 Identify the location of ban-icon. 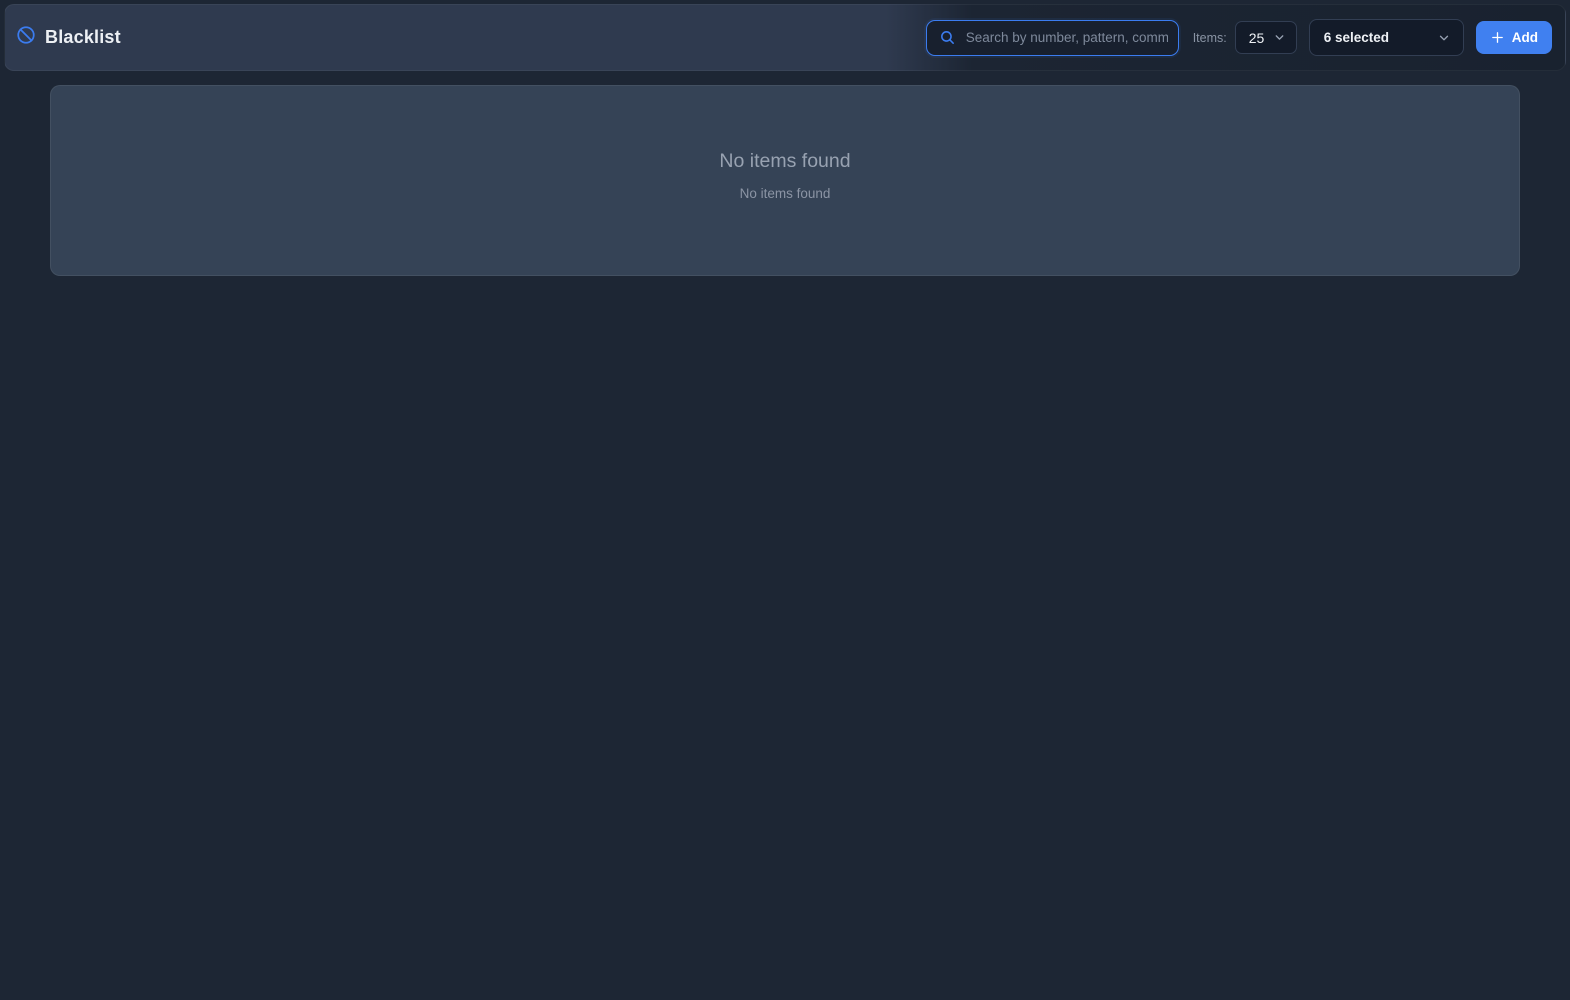
(26, 37).